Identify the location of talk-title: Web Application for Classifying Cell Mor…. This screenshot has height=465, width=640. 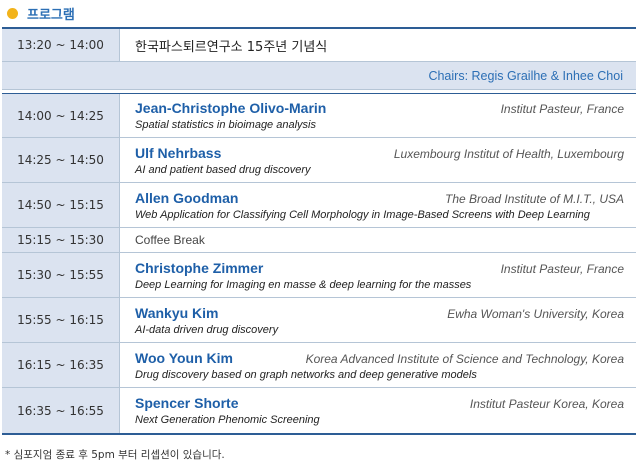
(362, 214).